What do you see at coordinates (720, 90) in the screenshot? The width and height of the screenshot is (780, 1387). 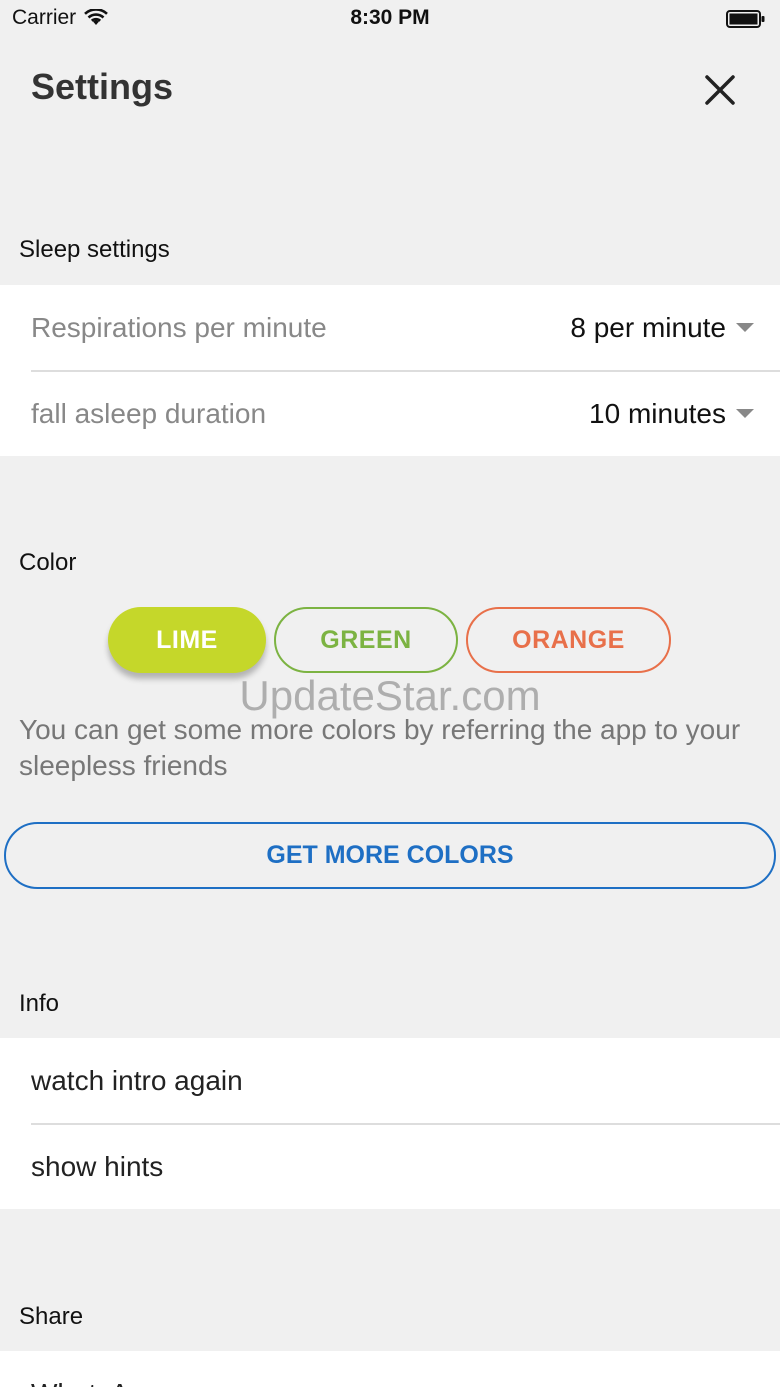 I see `close-icon` at bounding box center [720, 90].